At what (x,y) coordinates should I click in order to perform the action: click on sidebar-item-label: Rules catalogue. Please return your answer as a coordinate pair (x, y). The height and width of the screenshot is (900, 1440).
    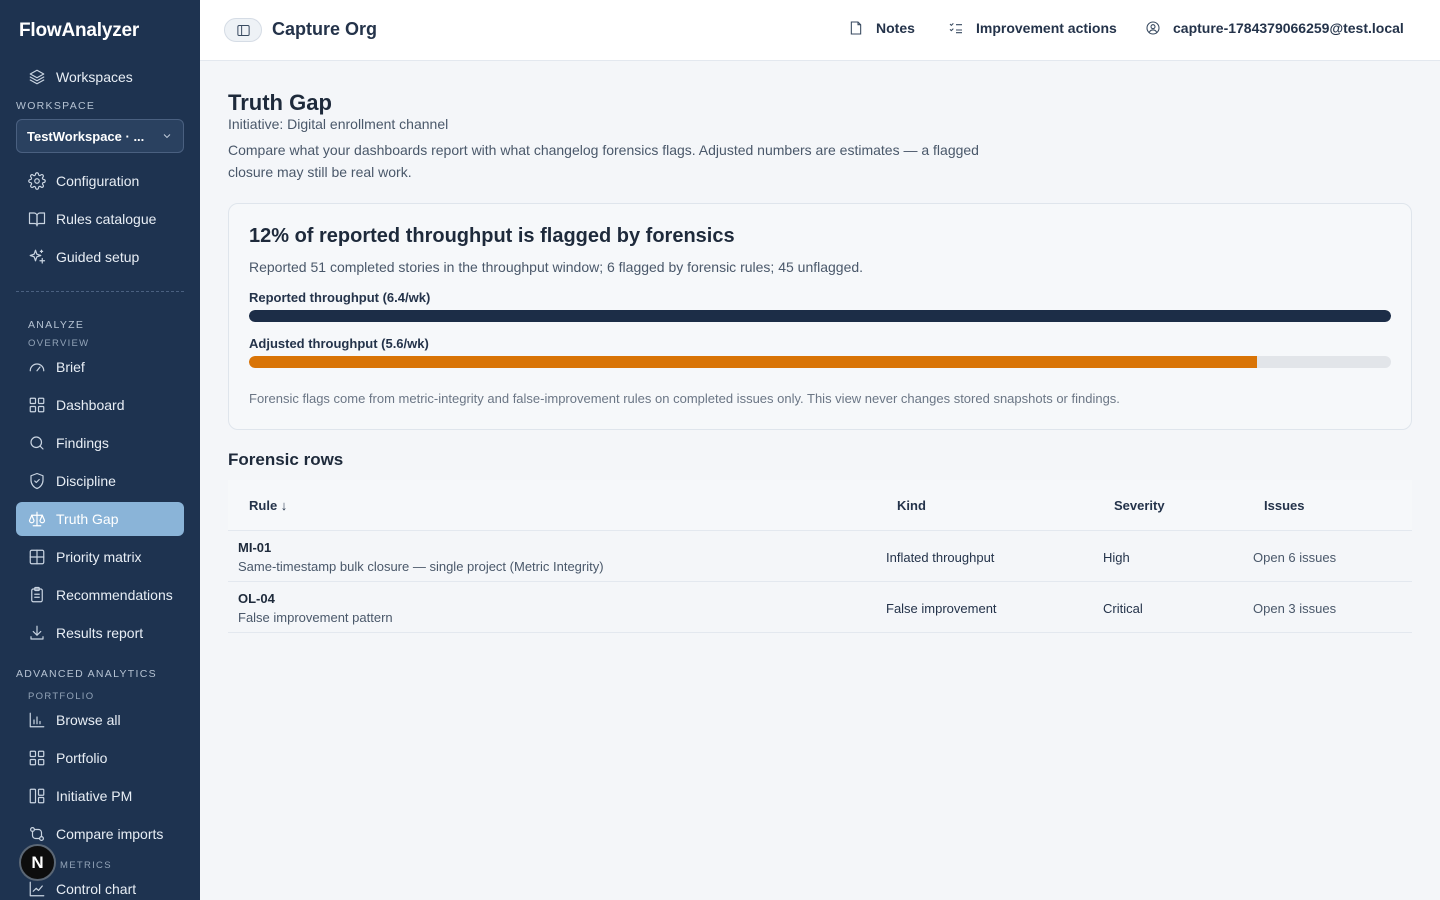
    Looking at the image, I should click on (106, 219).